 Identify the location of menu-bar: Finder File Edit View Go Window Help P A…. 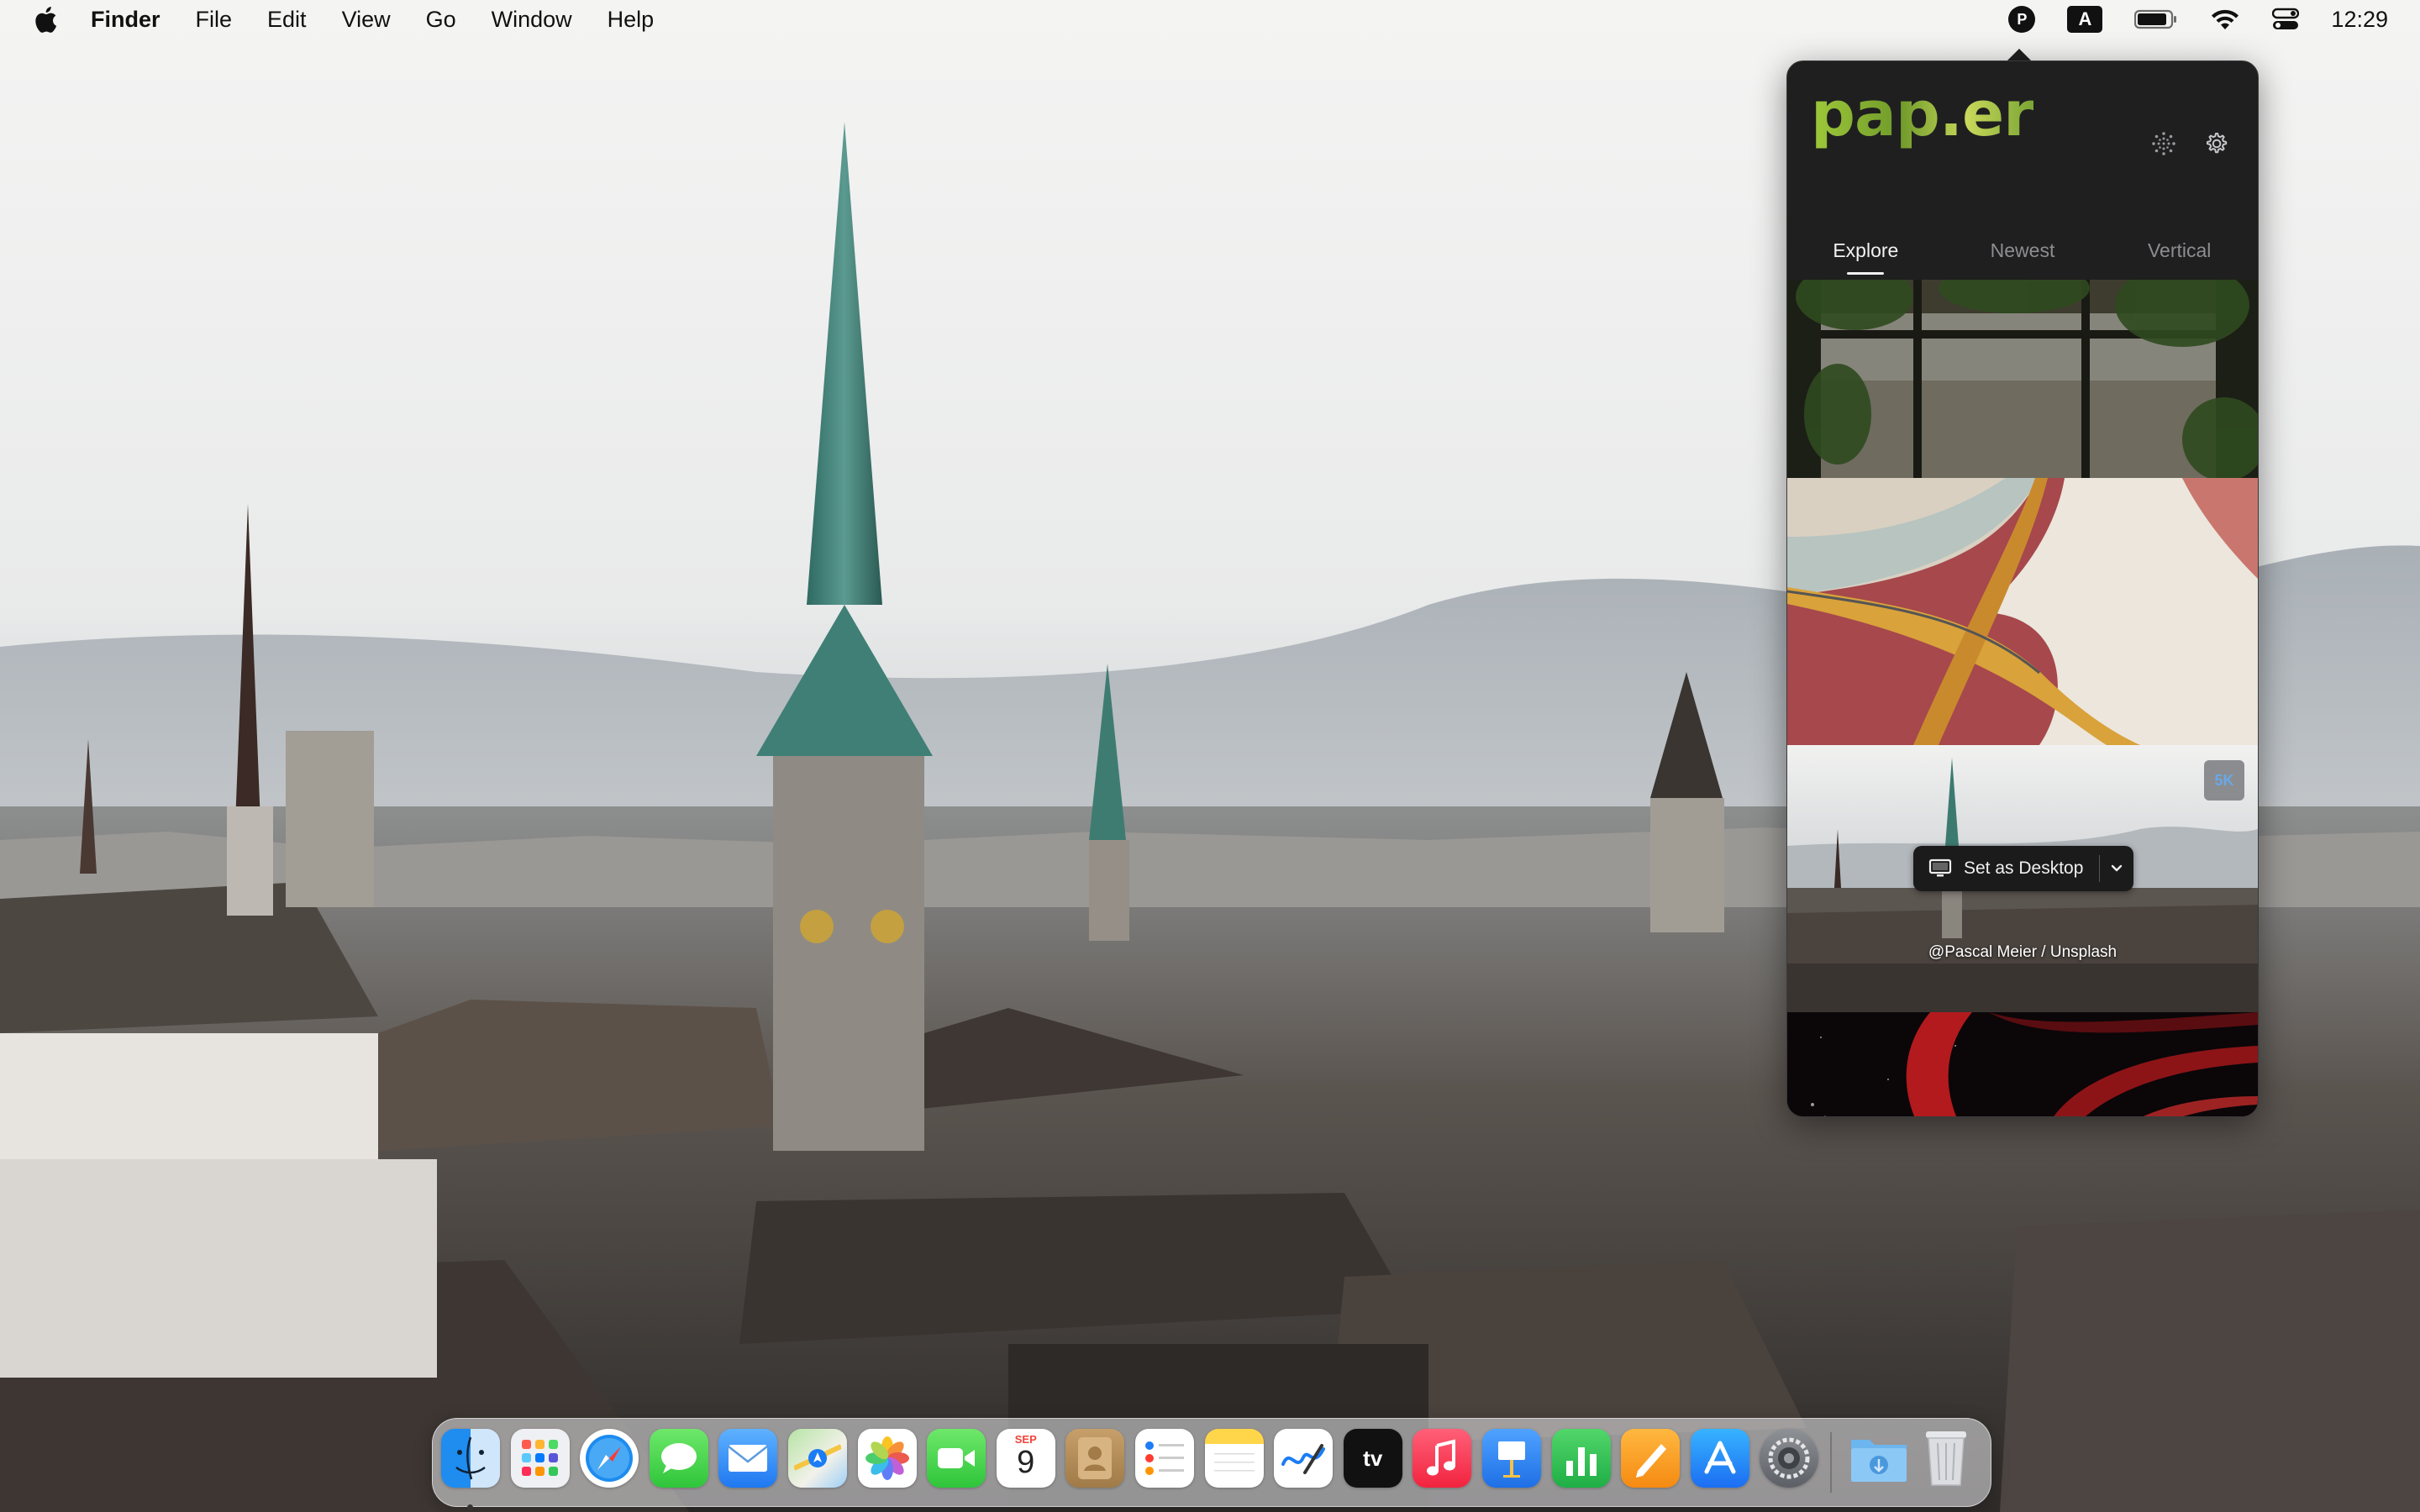
(1210, 19).